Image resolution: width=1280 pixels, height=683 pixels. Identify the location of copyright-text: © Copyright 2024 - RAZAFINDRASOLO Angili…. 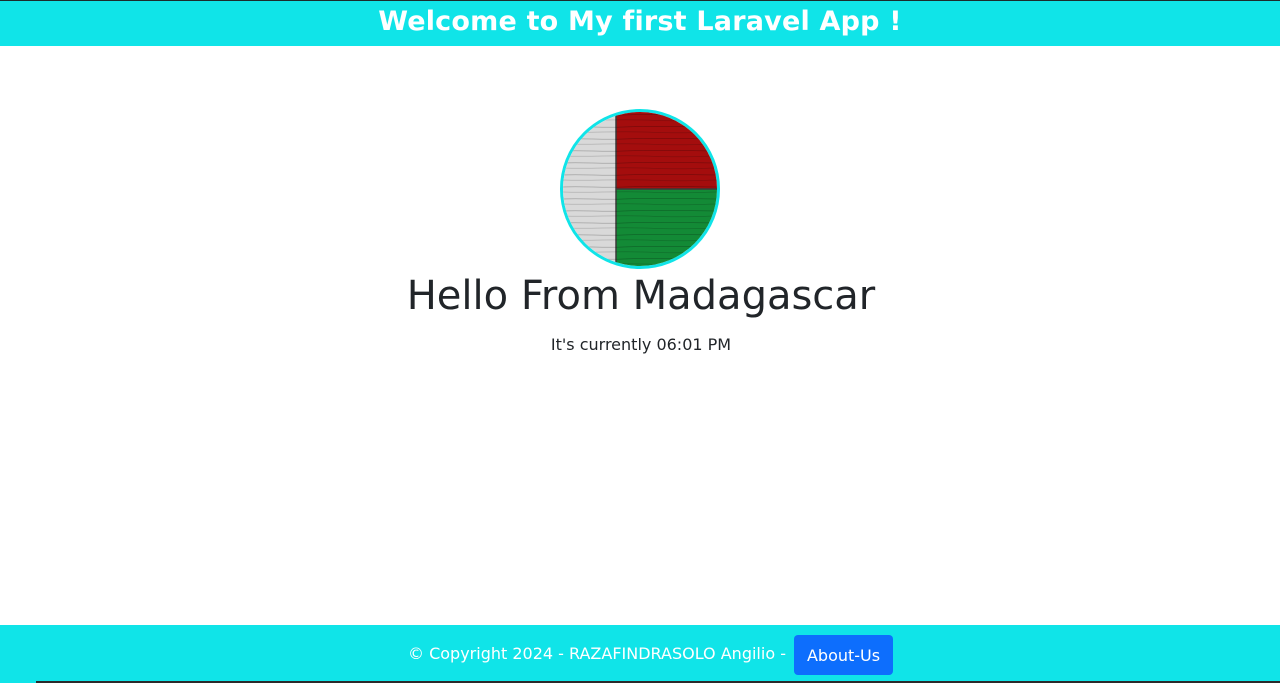
(597, 653).